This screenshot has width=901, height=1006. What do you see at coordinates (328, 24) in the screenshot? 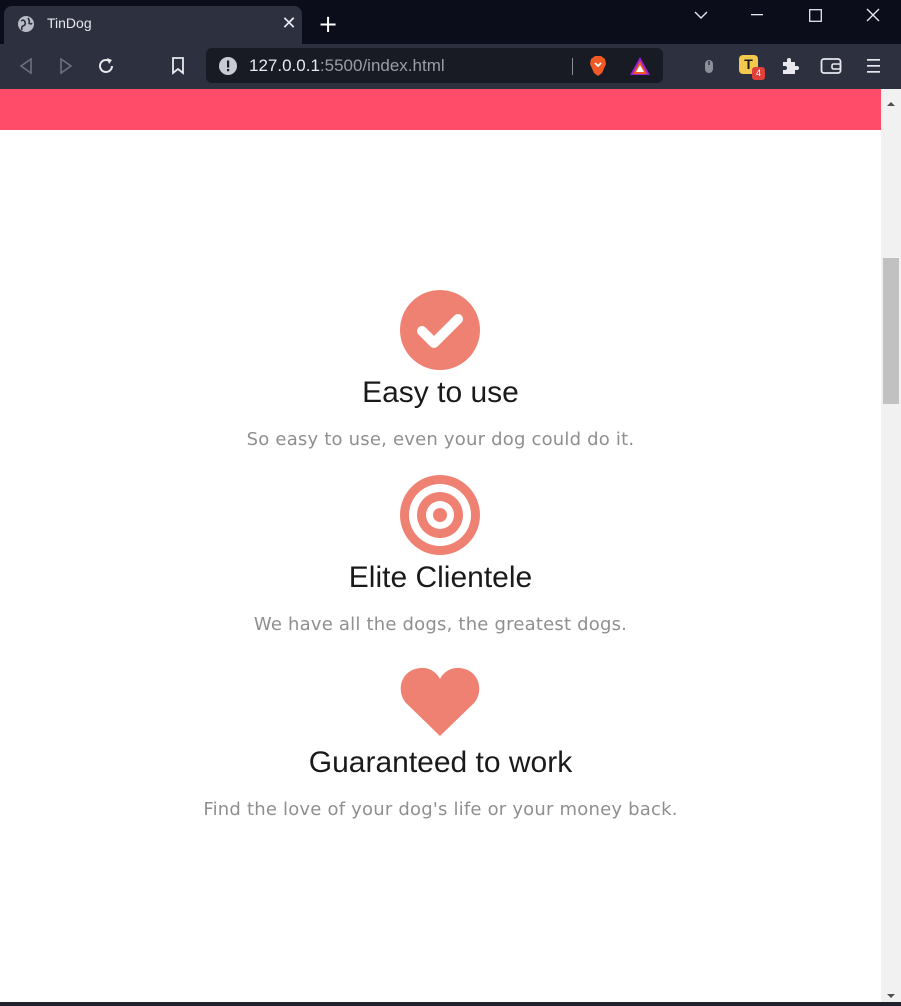
I see `new-tab-button: +` at bounding box center [328, 24].